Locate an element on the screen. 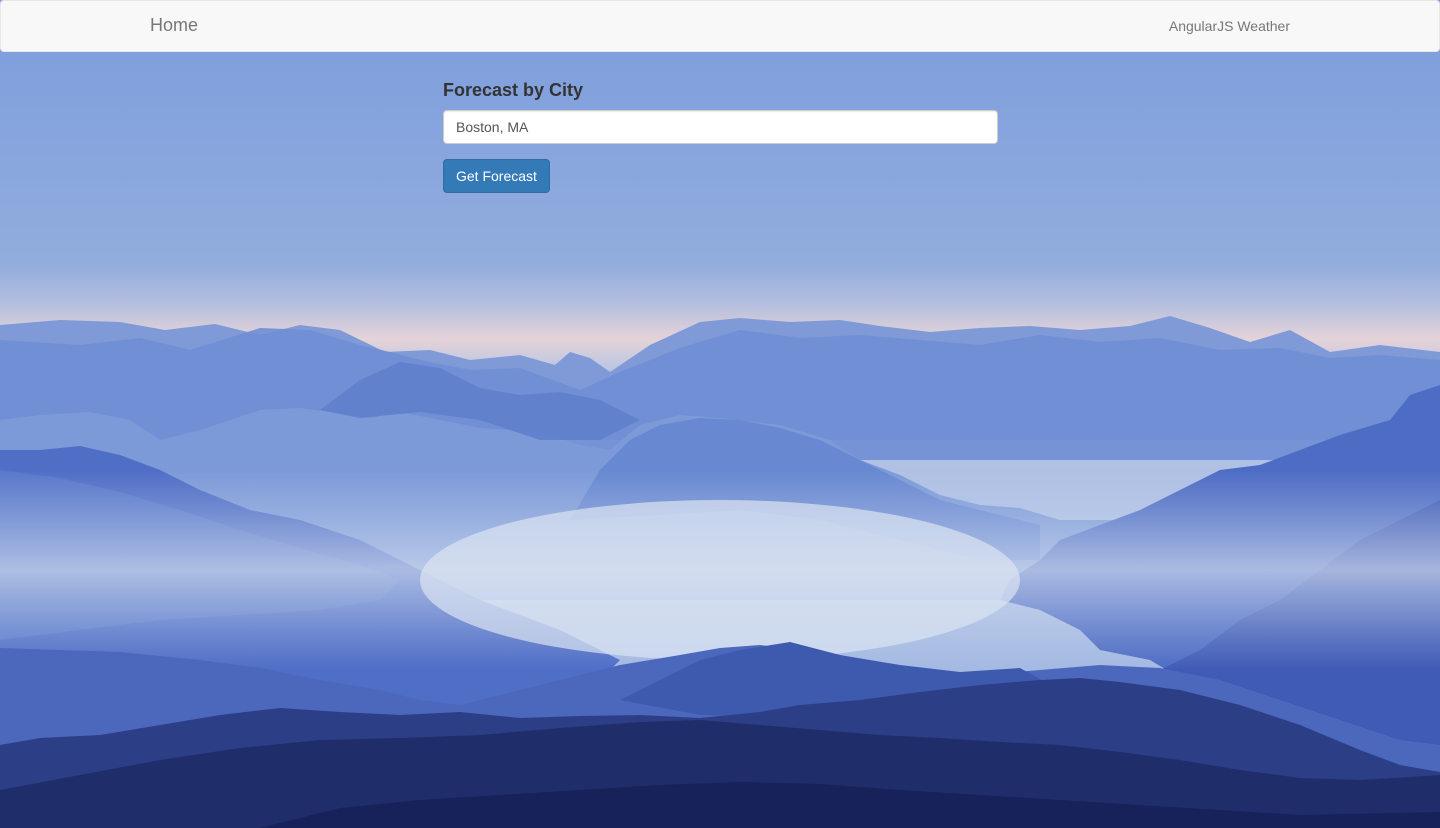 Image resolution: width=1440 pixels, height=828 pixels. app-title: AngularJS Weather is located at coordinates (1229, 26).